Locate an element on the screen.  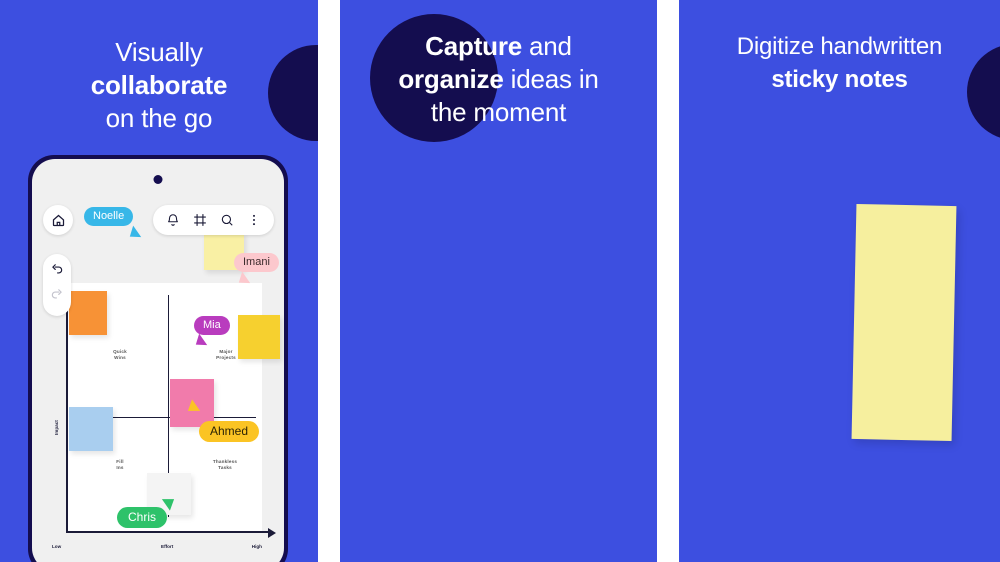
cursor-ahmed: Ahmed is located at coordinates (221, 420).